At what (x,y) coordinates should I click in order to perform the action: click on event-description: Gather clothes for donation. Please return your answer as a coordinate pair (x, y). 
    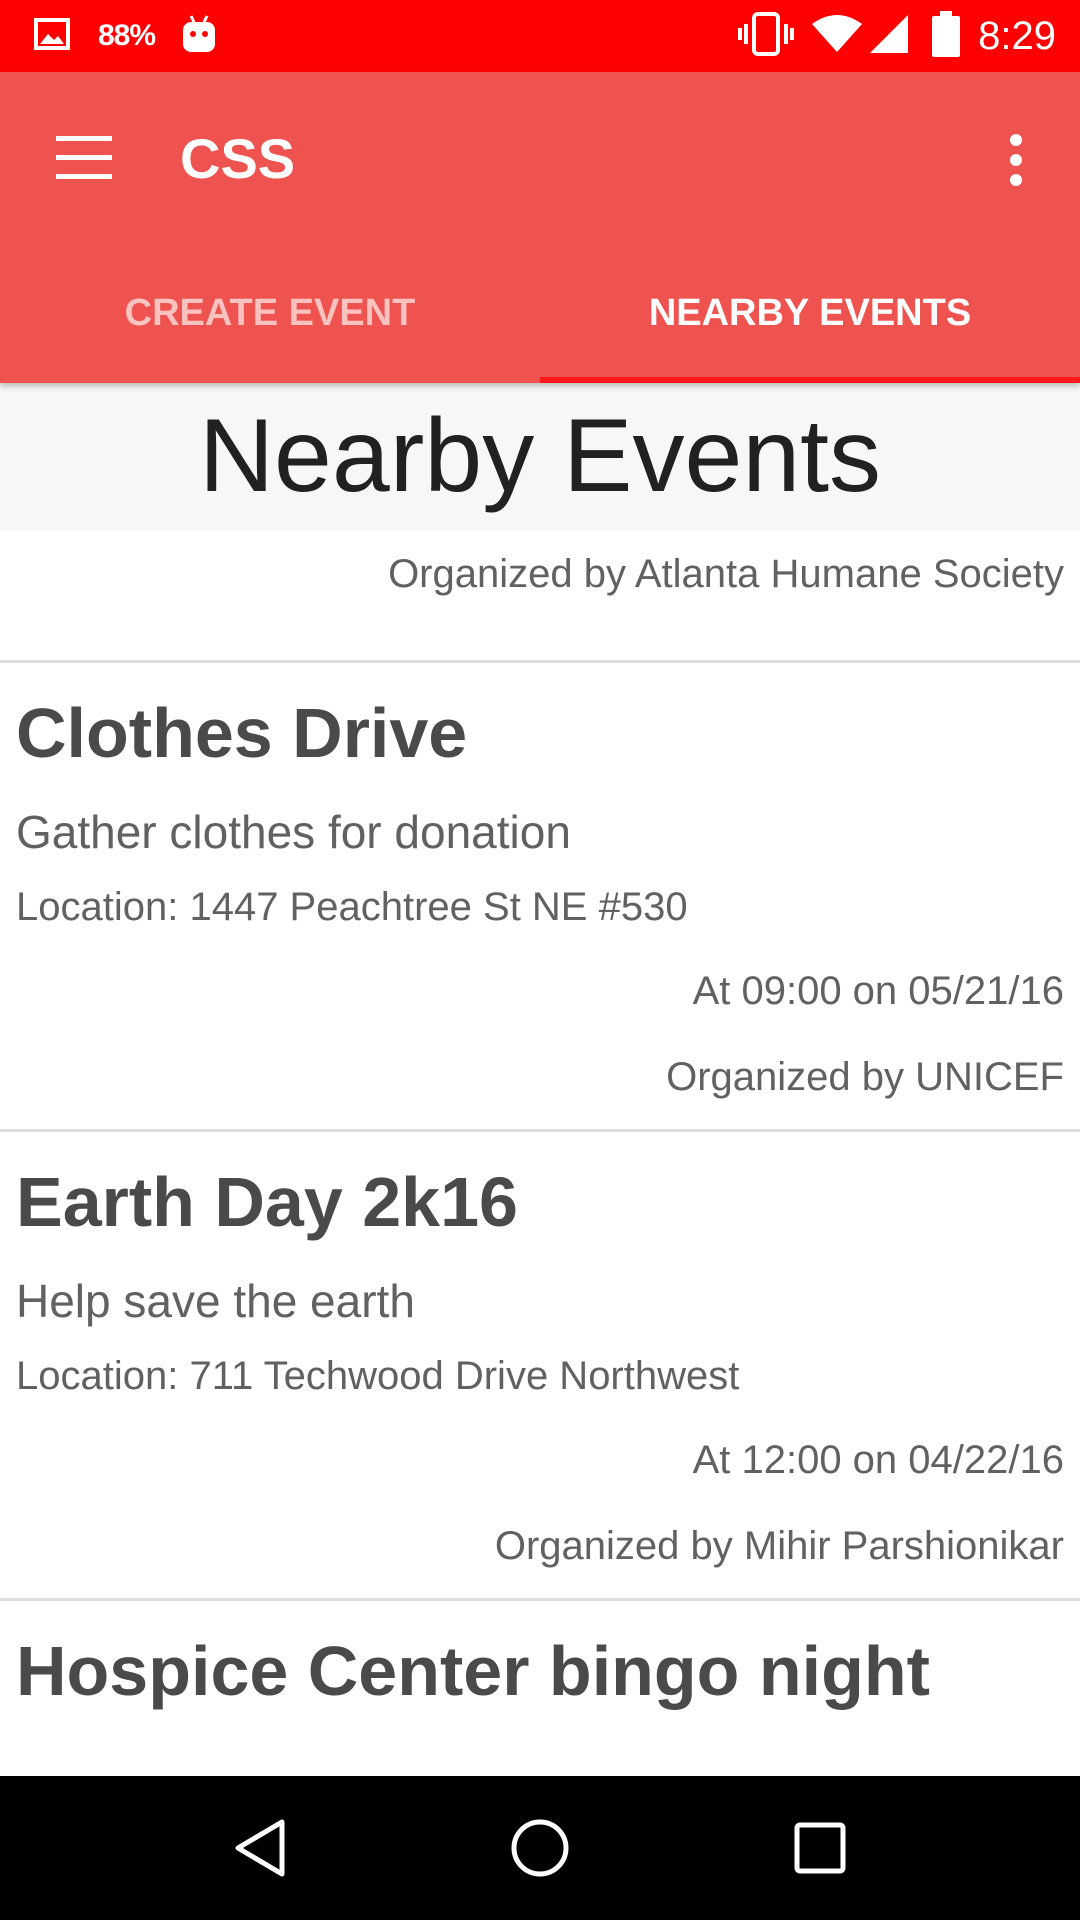
    Looking at the image, I should click on (293, 832).